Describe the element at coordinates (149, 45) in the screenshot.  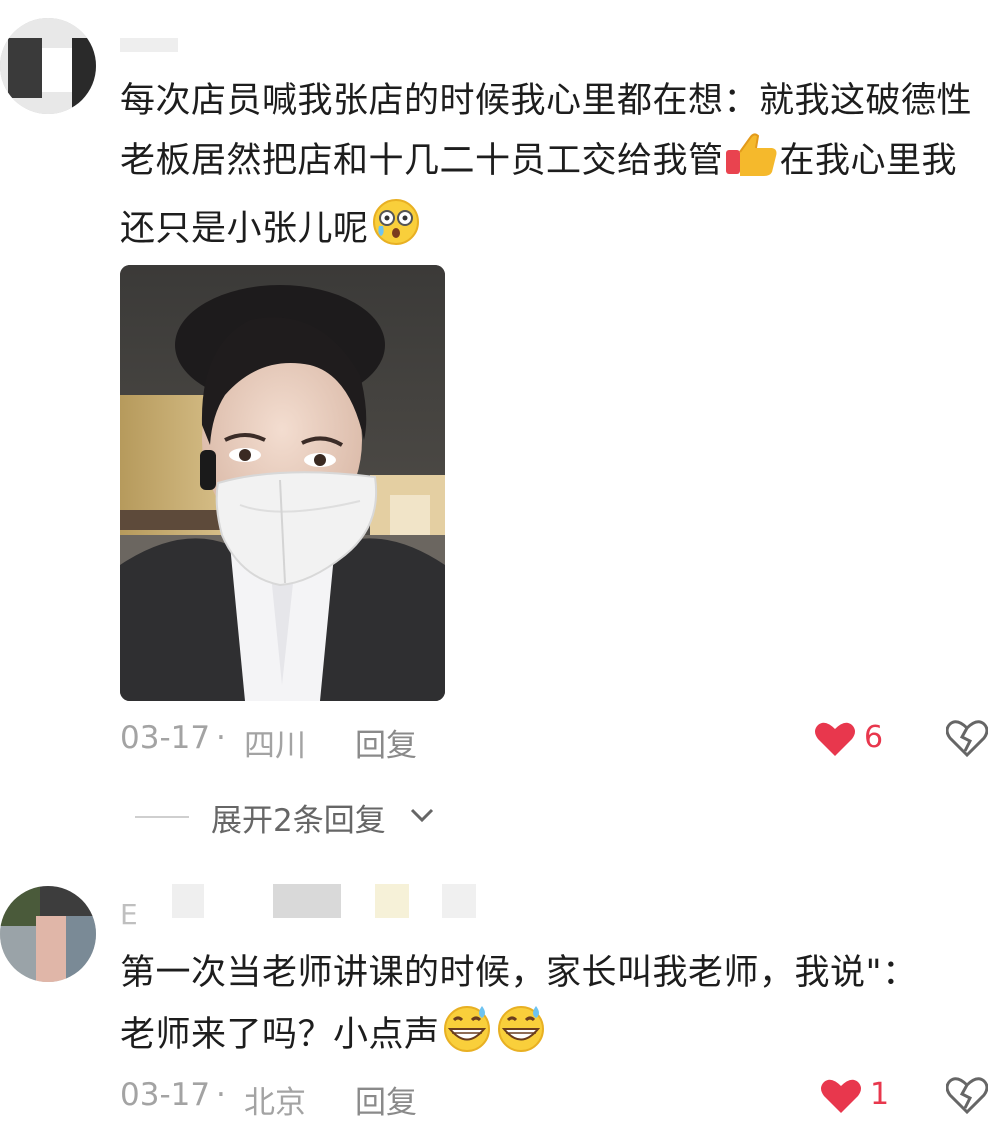
I see `username-blurred` at that location.